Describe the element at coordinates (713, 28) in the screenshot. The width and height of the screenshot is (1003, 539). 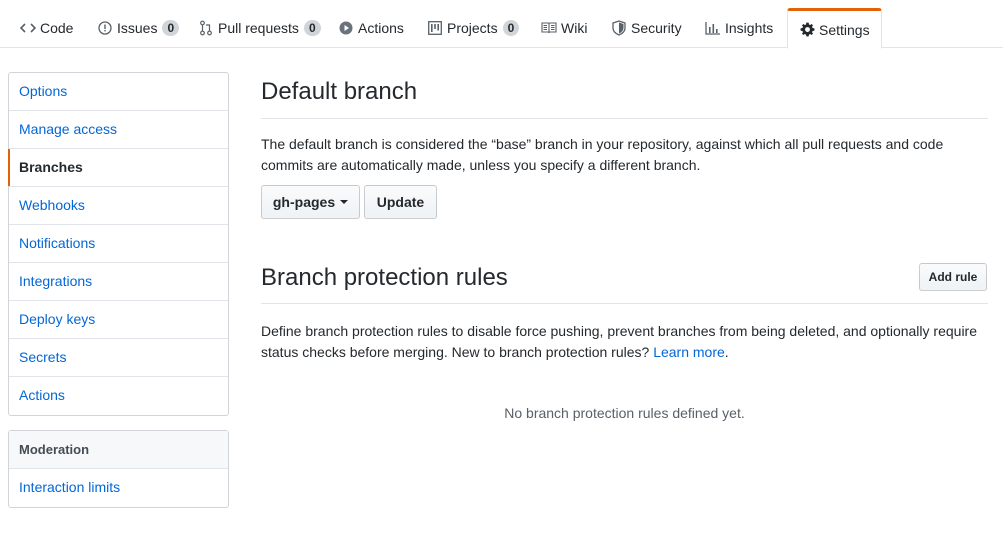
I see `graph-icon` at that location.